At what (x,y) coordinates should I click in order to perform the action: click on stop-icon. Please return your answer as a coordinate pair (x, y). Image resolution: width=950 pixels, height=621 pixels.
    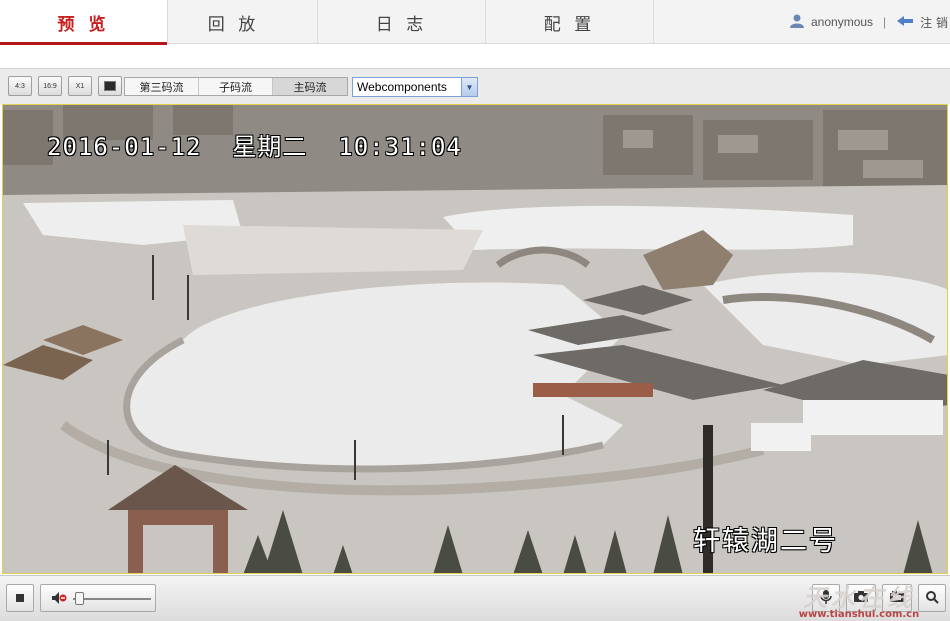
    Looking at the image, I should click on (20, 598).